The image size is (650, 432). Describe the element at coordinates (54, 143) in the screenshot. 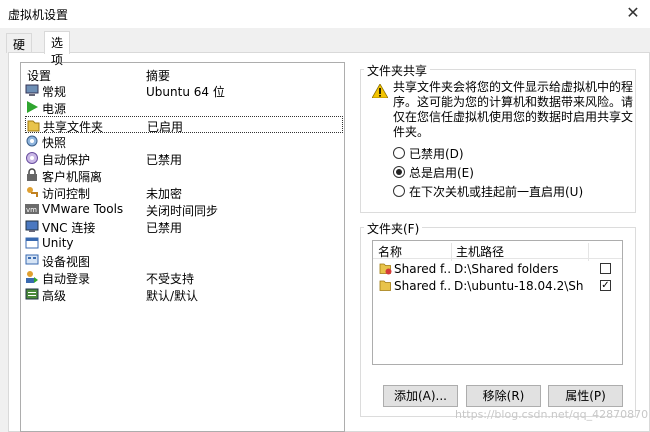

I see `settings-row-name: 快照` at that location.